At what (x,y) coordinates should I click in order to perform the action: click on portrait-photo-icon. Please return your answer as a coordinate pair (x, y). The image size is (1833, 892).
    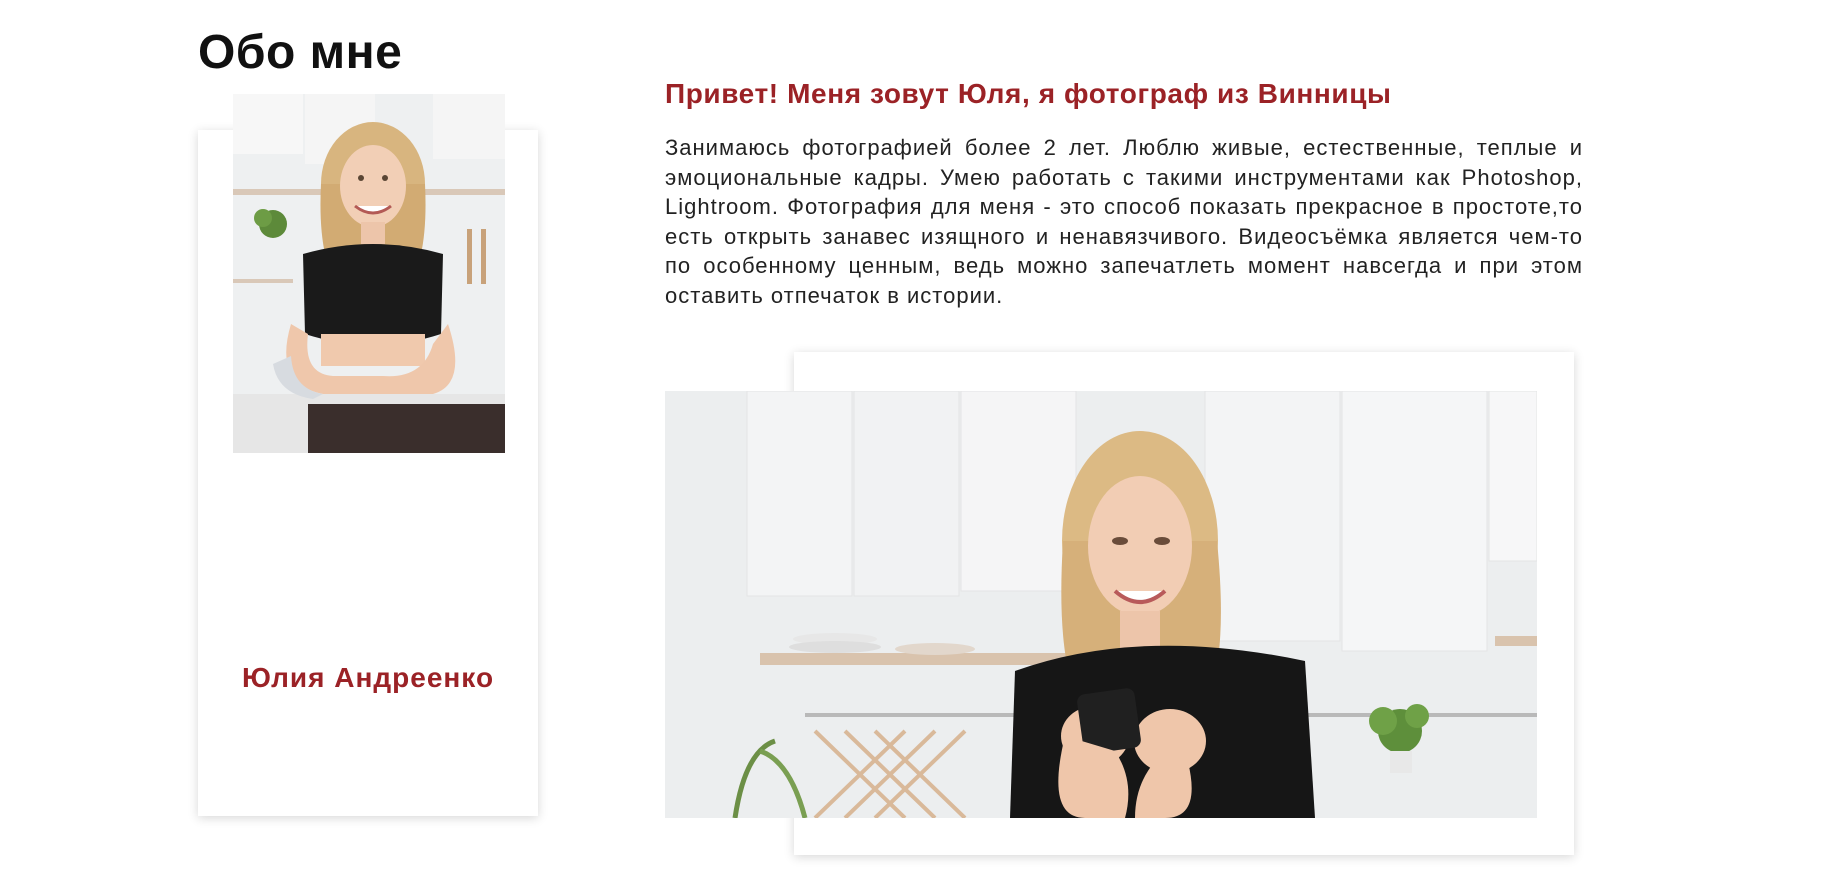
    Looking at the image, I should click on (369, 273).